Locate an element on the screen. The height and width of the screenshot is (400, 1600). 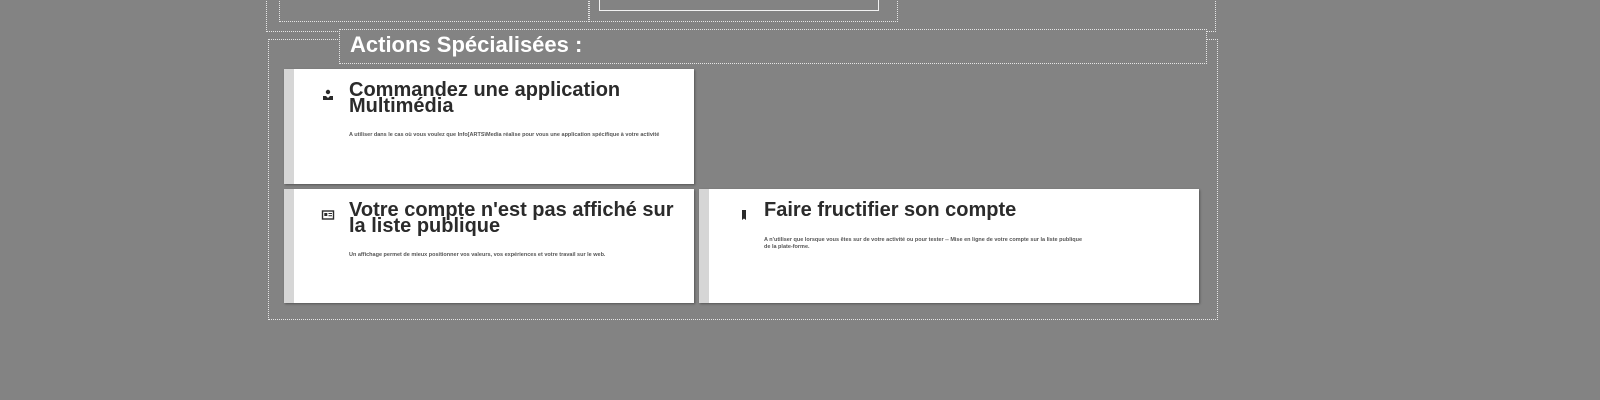
card-title: Commandez une application Multimédia is located at coordinates (514, 98).